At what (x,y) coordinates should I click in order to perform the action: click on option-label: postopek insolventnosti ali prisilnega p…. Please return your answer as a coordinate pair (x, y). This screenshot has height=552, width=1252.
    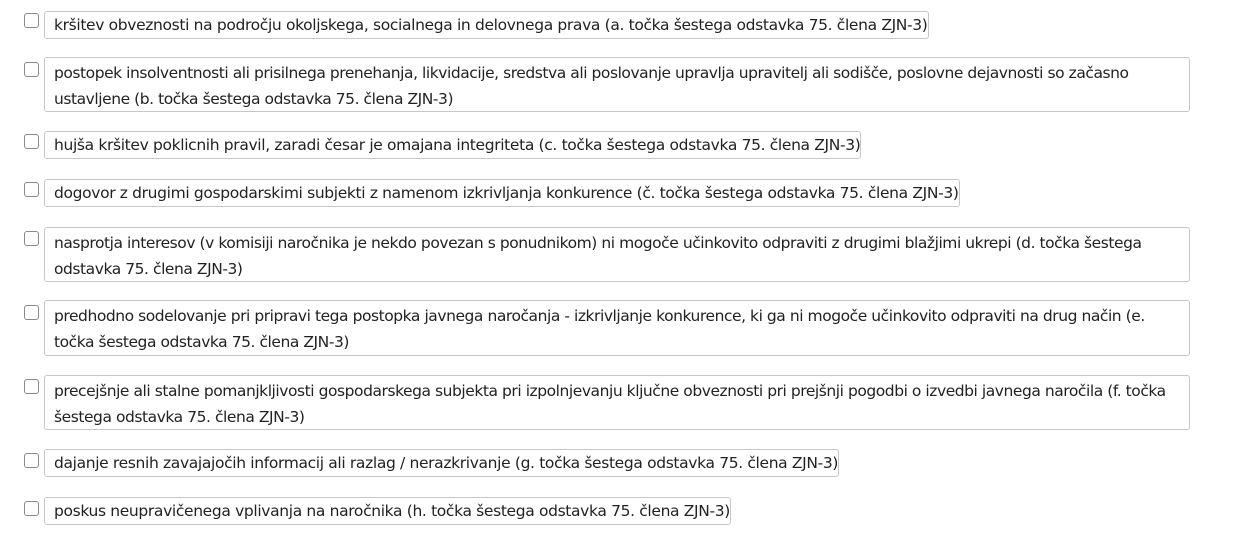
    Looking at the image, I should click on (615, 86).